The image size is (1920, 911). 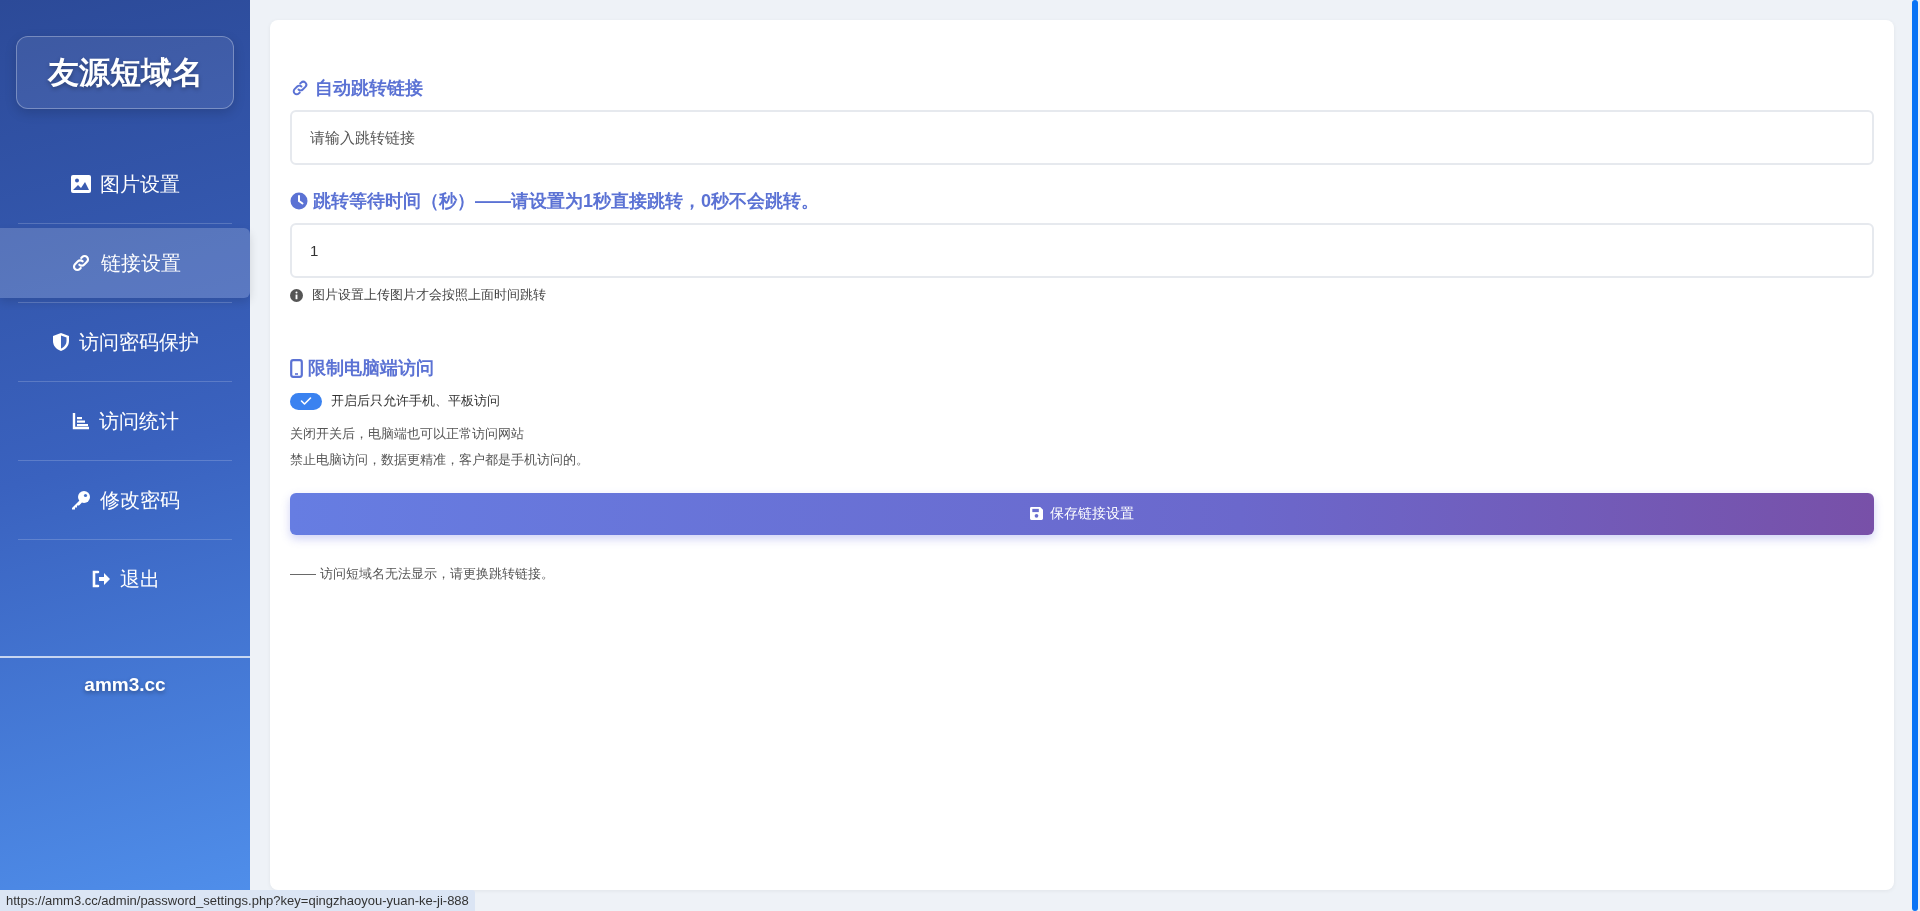 What do you see at coordinates (125, 263) in the screenshot?
I see `nav-item: 链接设置` at bounding box center [125, 263].